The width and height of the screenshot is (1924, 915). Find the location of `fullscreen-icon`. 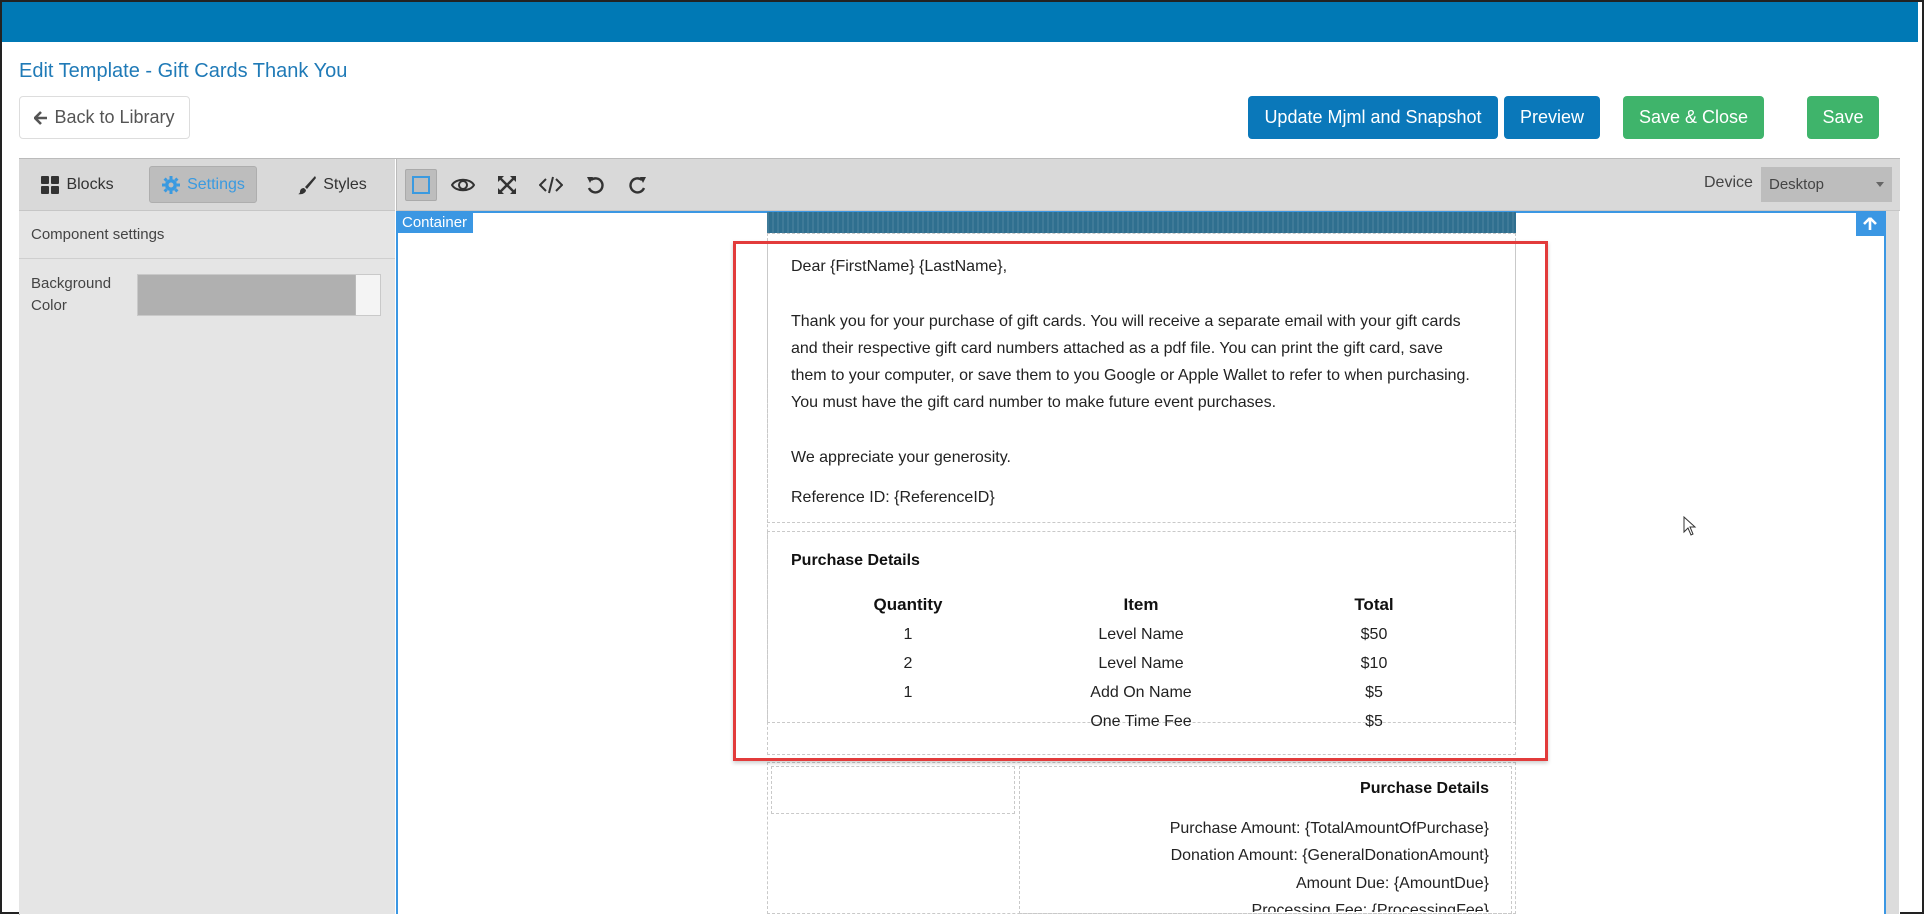

fullscreen-icon is located at coordinates (507, 185).